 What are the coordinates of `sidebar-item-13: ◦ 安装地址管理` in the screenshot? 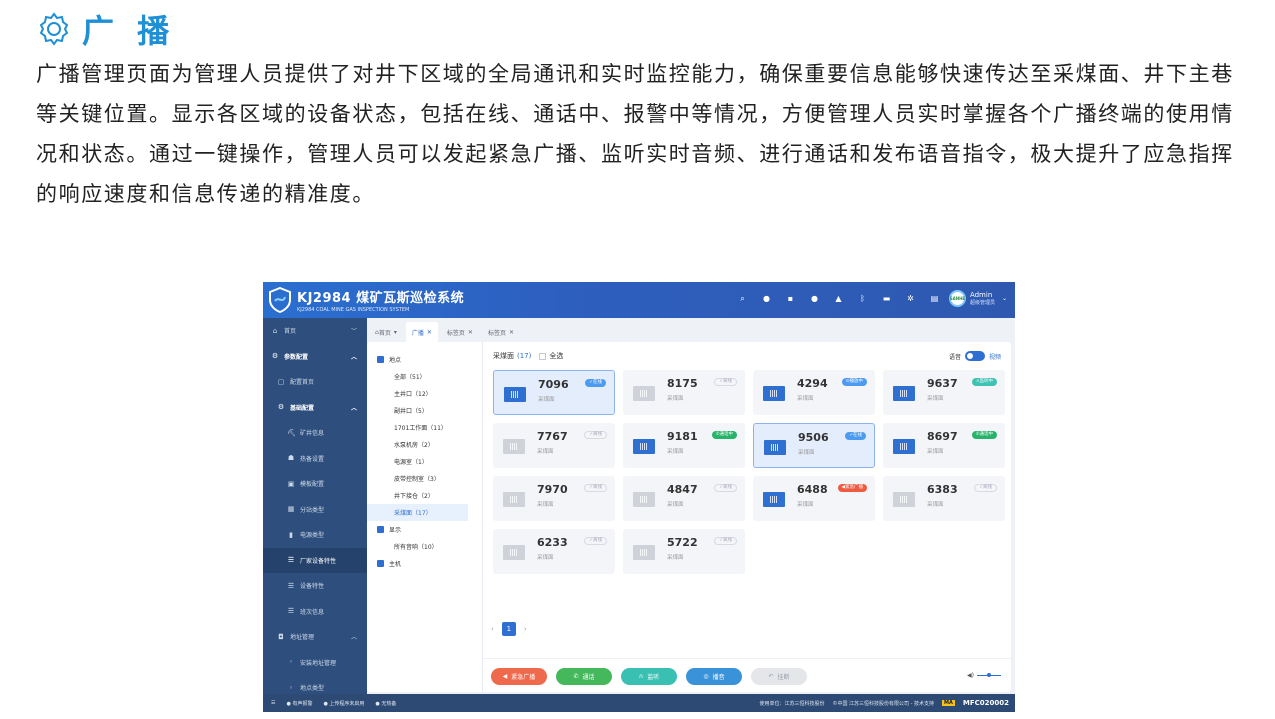 It's located at (315, 663).